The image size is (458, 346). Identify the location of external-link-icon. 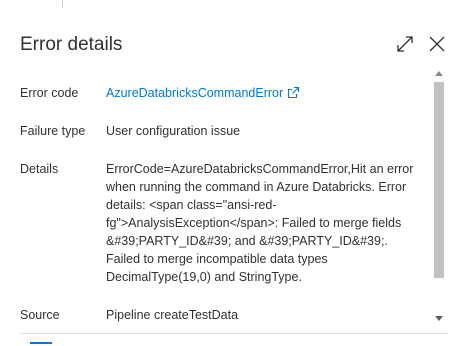
(293, 92).